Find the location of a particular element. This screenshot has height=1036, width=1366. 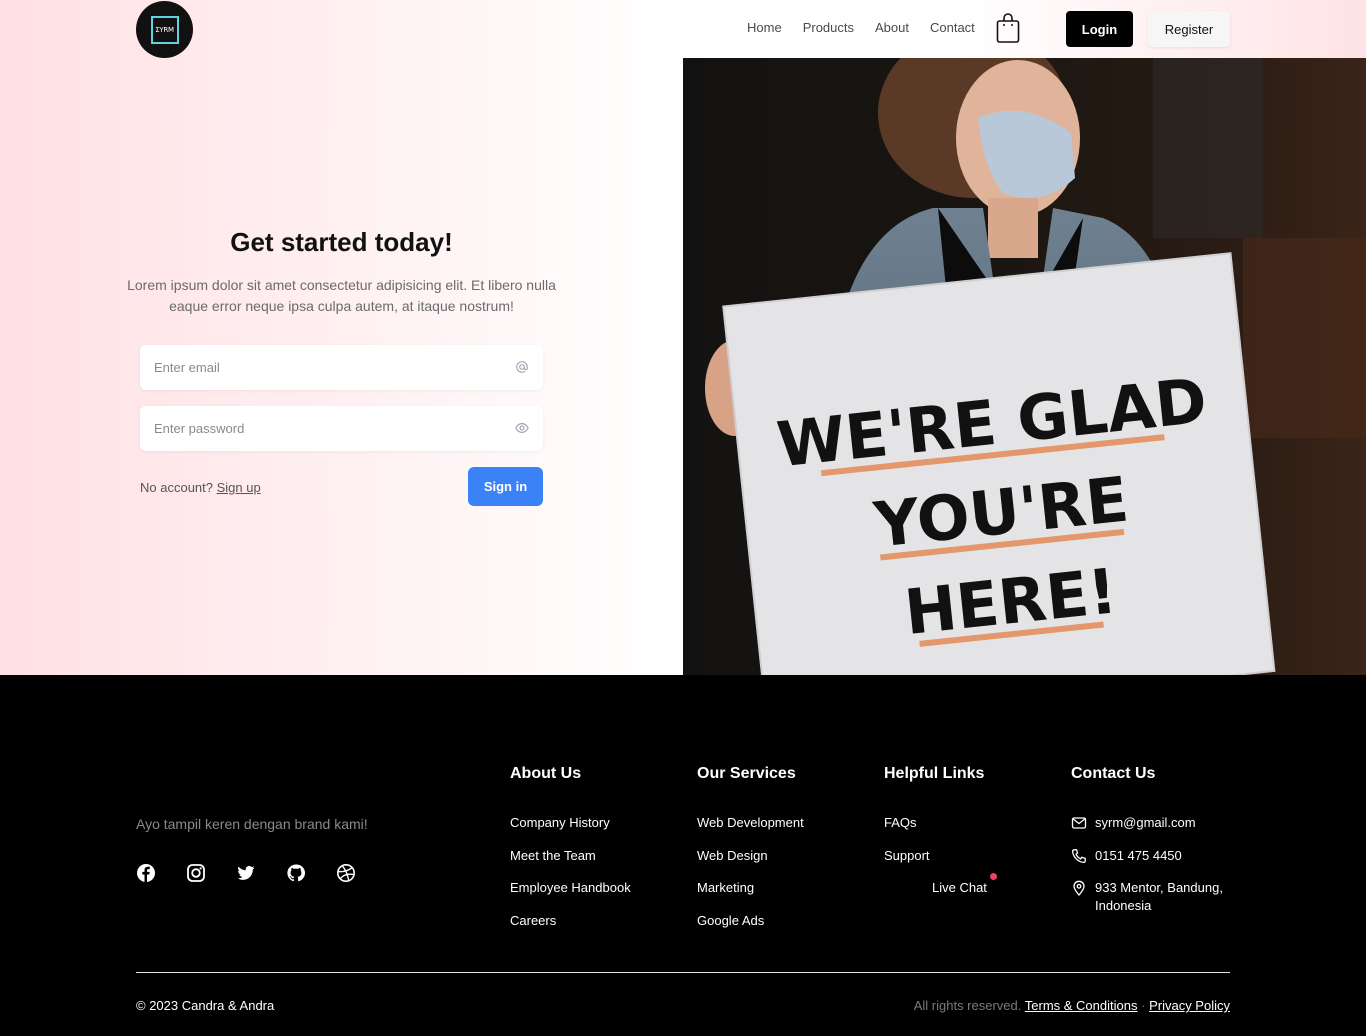

copyright: © 2023 Candra & Andra is located at coordinates (205, 1005).